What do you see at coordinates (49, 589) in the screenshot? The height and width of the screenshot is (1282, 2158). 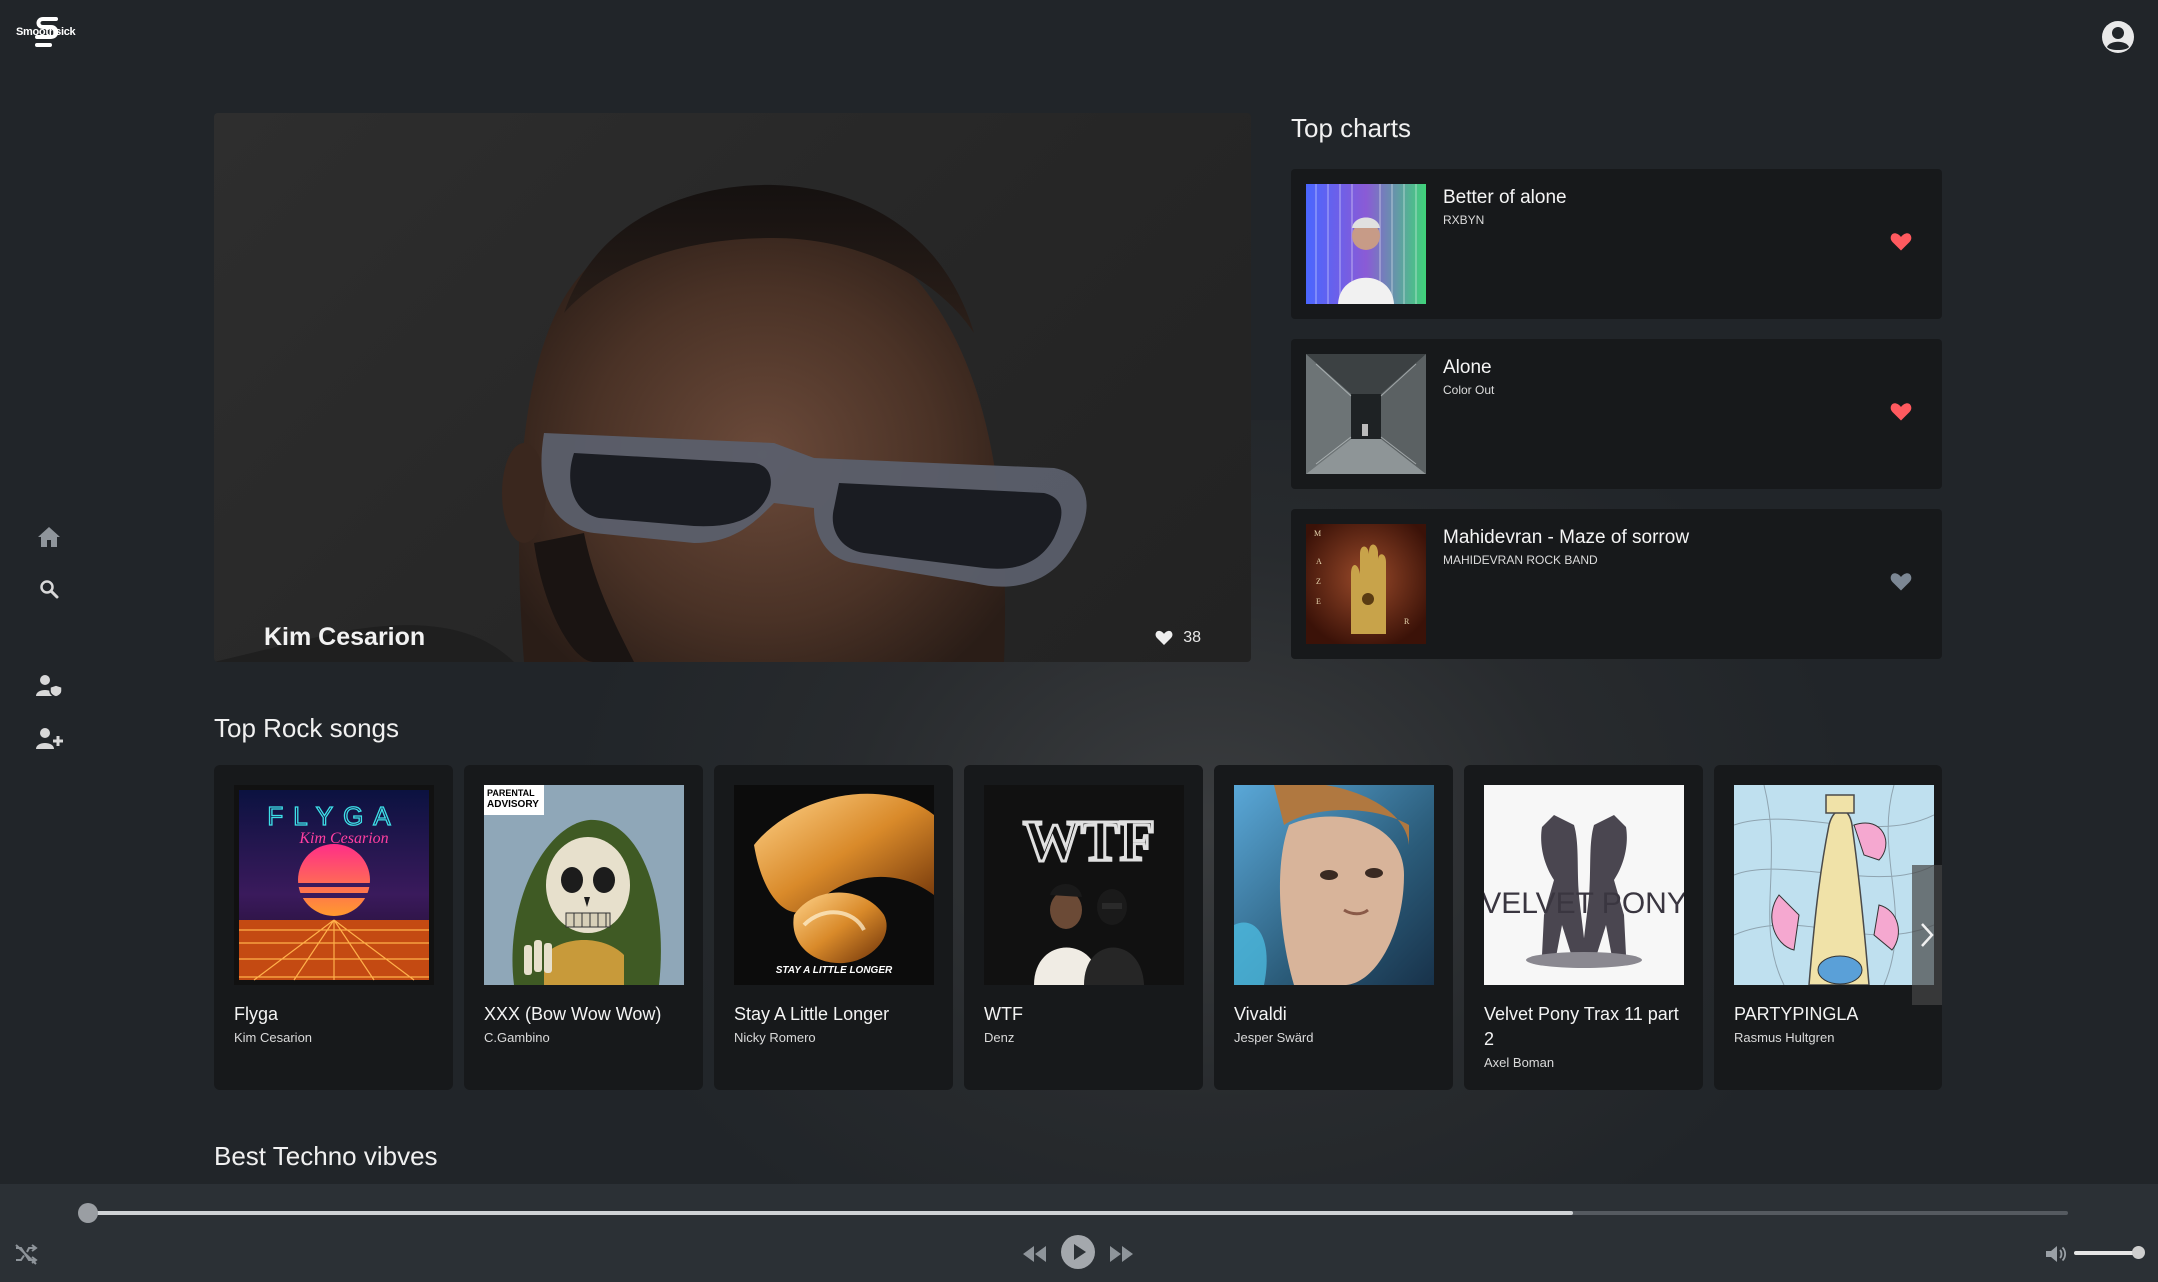 I see `search-icon` at bounding box center [49, 589].